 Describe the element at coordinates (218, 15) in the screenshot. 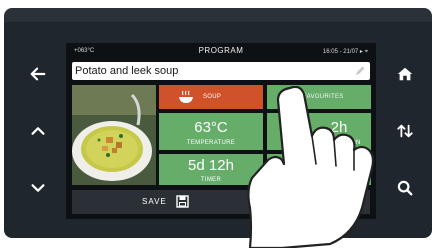

I see `device-top-edge` at that location.